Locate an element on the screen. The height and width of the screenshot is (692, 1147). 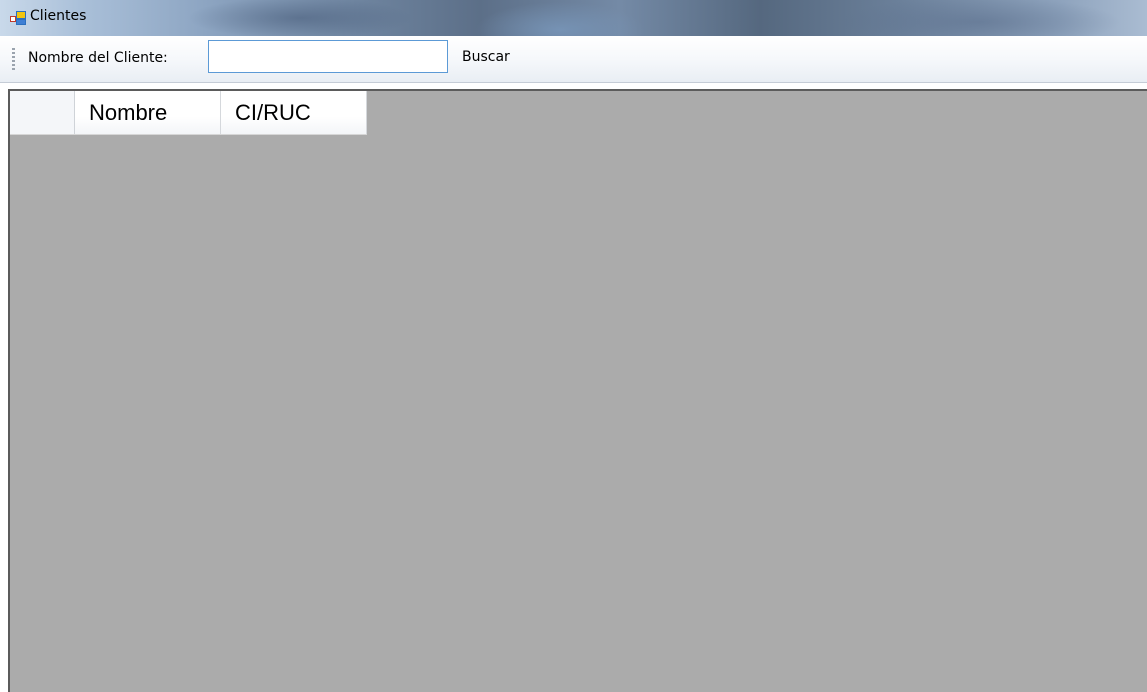
column-header-nombre: Nombre is located at coordinates (148, 112).